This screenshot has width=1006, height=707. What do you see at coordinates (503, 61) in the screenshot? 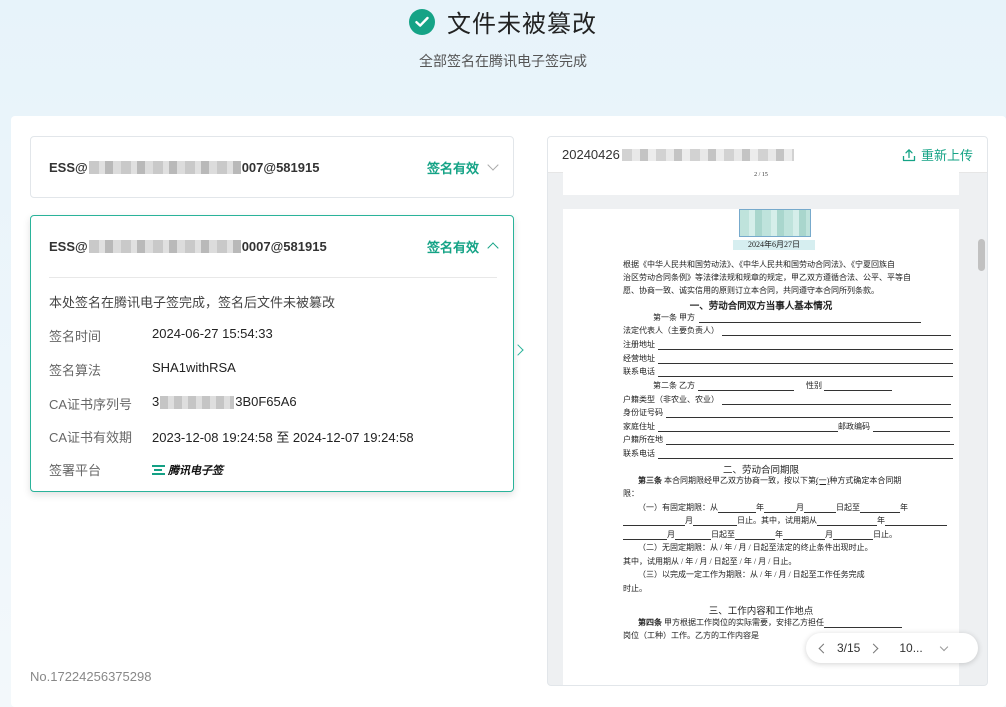
I see `page-subtitle: 全部签名在腾讯电子签完成` at bounding box center [503, 61].